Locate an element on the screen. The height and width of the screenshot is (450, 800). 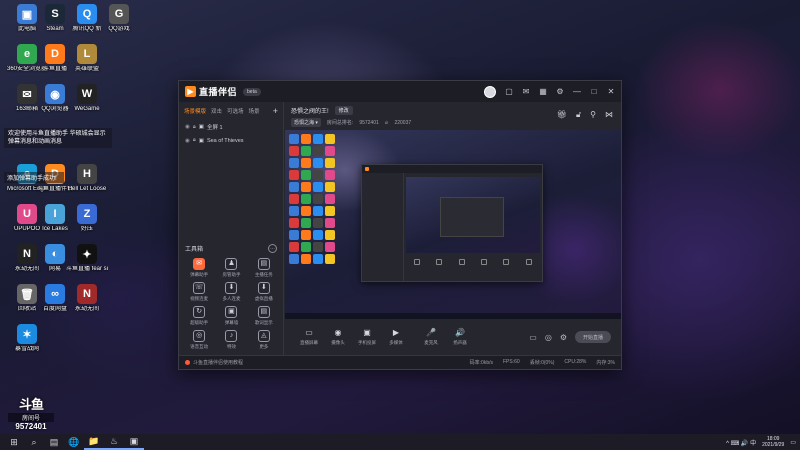
maximize-button: □ is located at coordinates (594, 91).